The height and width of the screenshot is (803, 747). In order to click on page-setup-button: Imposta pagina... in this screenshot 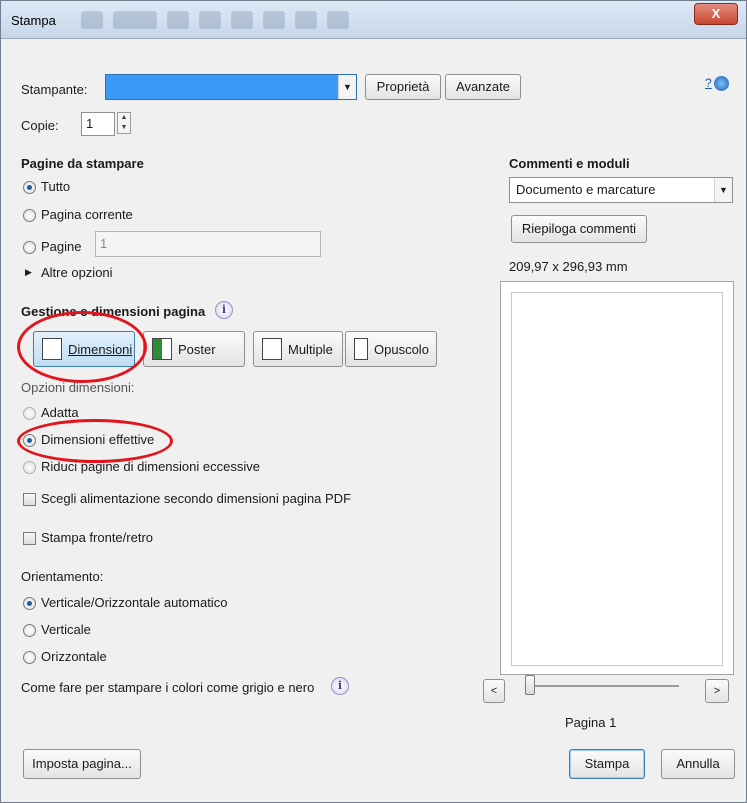, I will do `click(82, 764)`.